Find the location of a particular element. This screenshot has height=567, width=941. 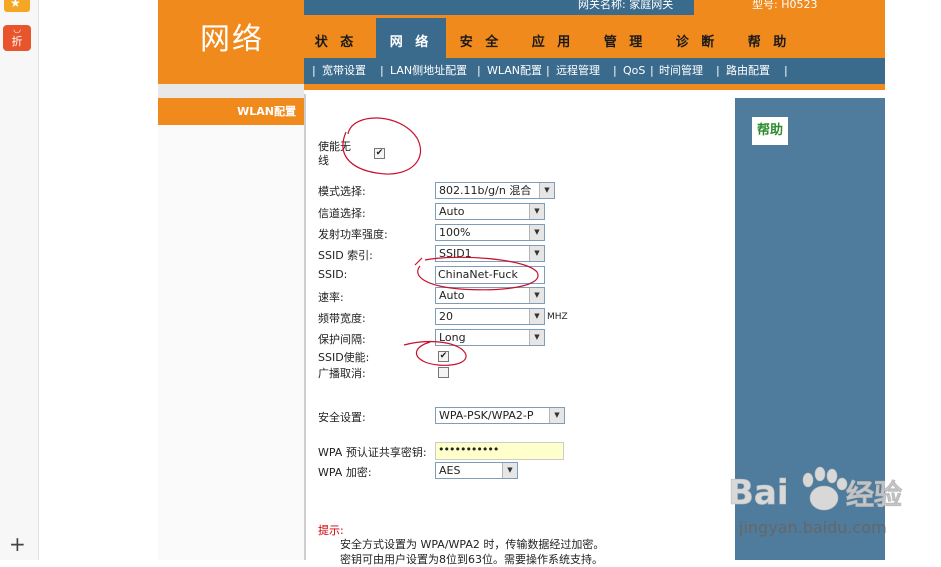

watermark-brand-2: 经验 is located at coordinates (874, 494).